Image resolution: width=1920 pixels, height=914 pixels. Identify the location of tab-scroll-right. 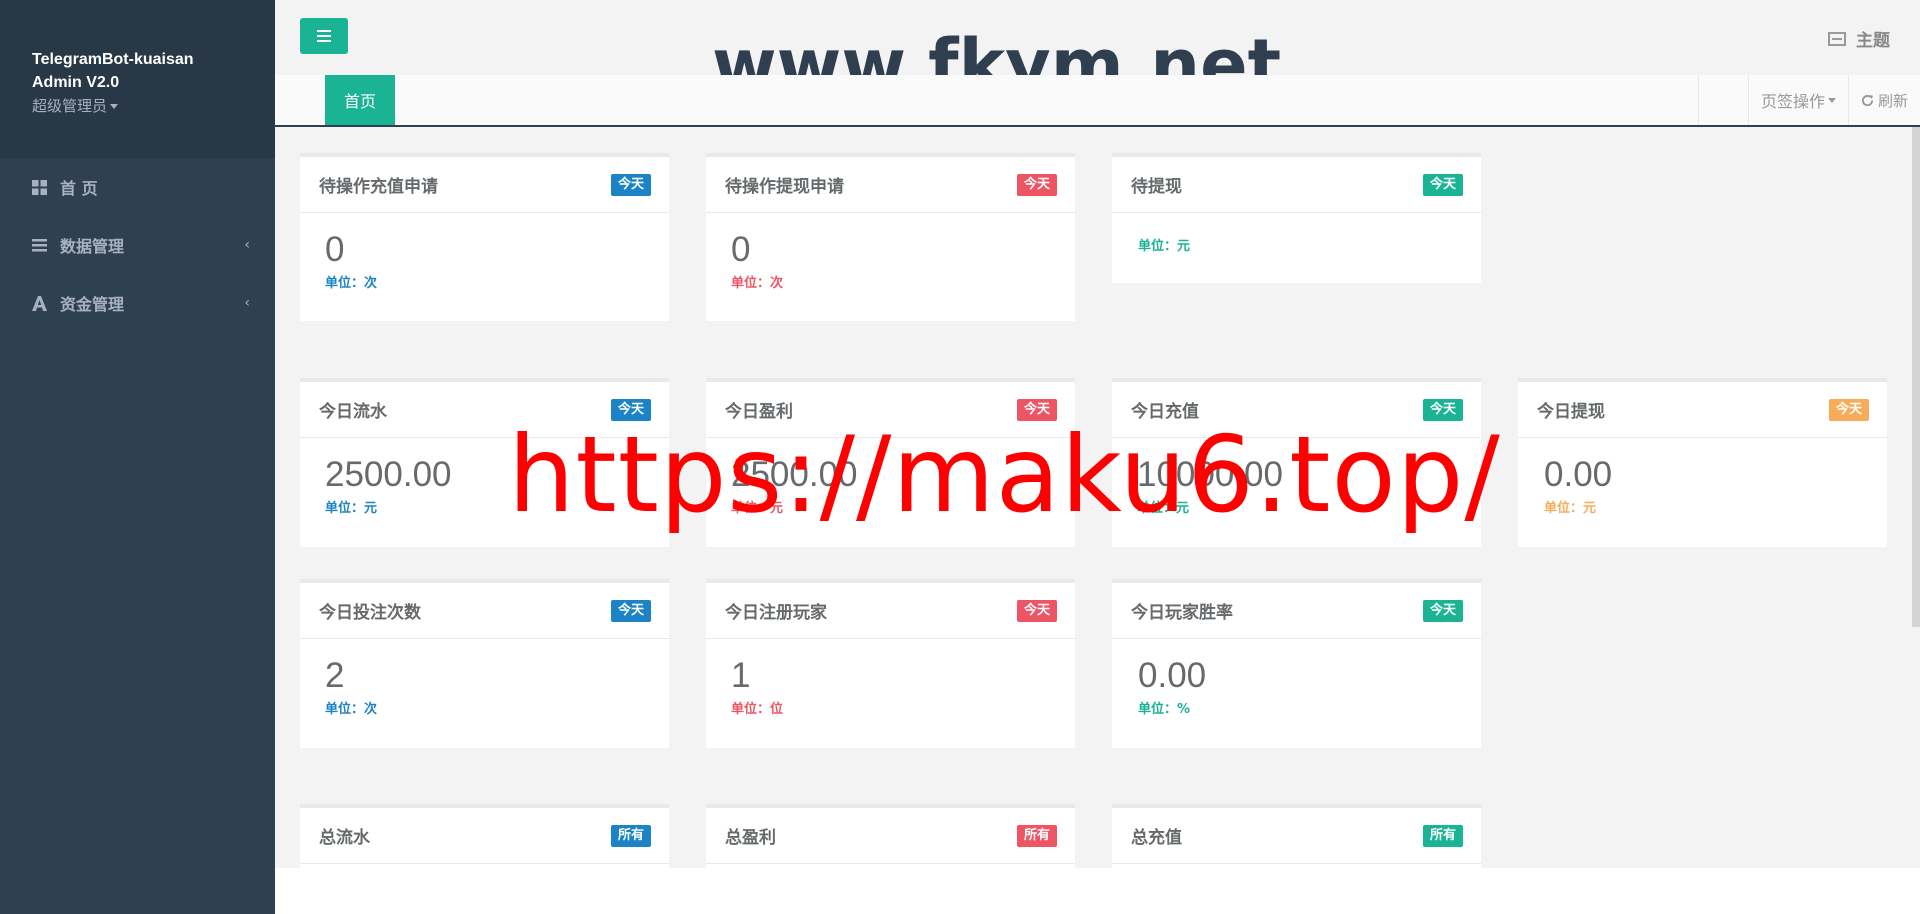
(1722, 100).